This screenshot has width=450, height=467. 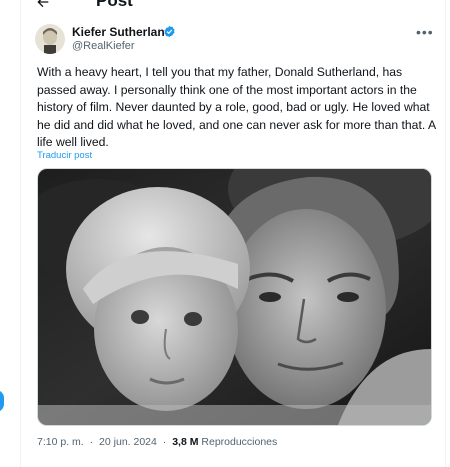 I want to click on author-handle: @RealKiefer, so click(x=103, y=46).